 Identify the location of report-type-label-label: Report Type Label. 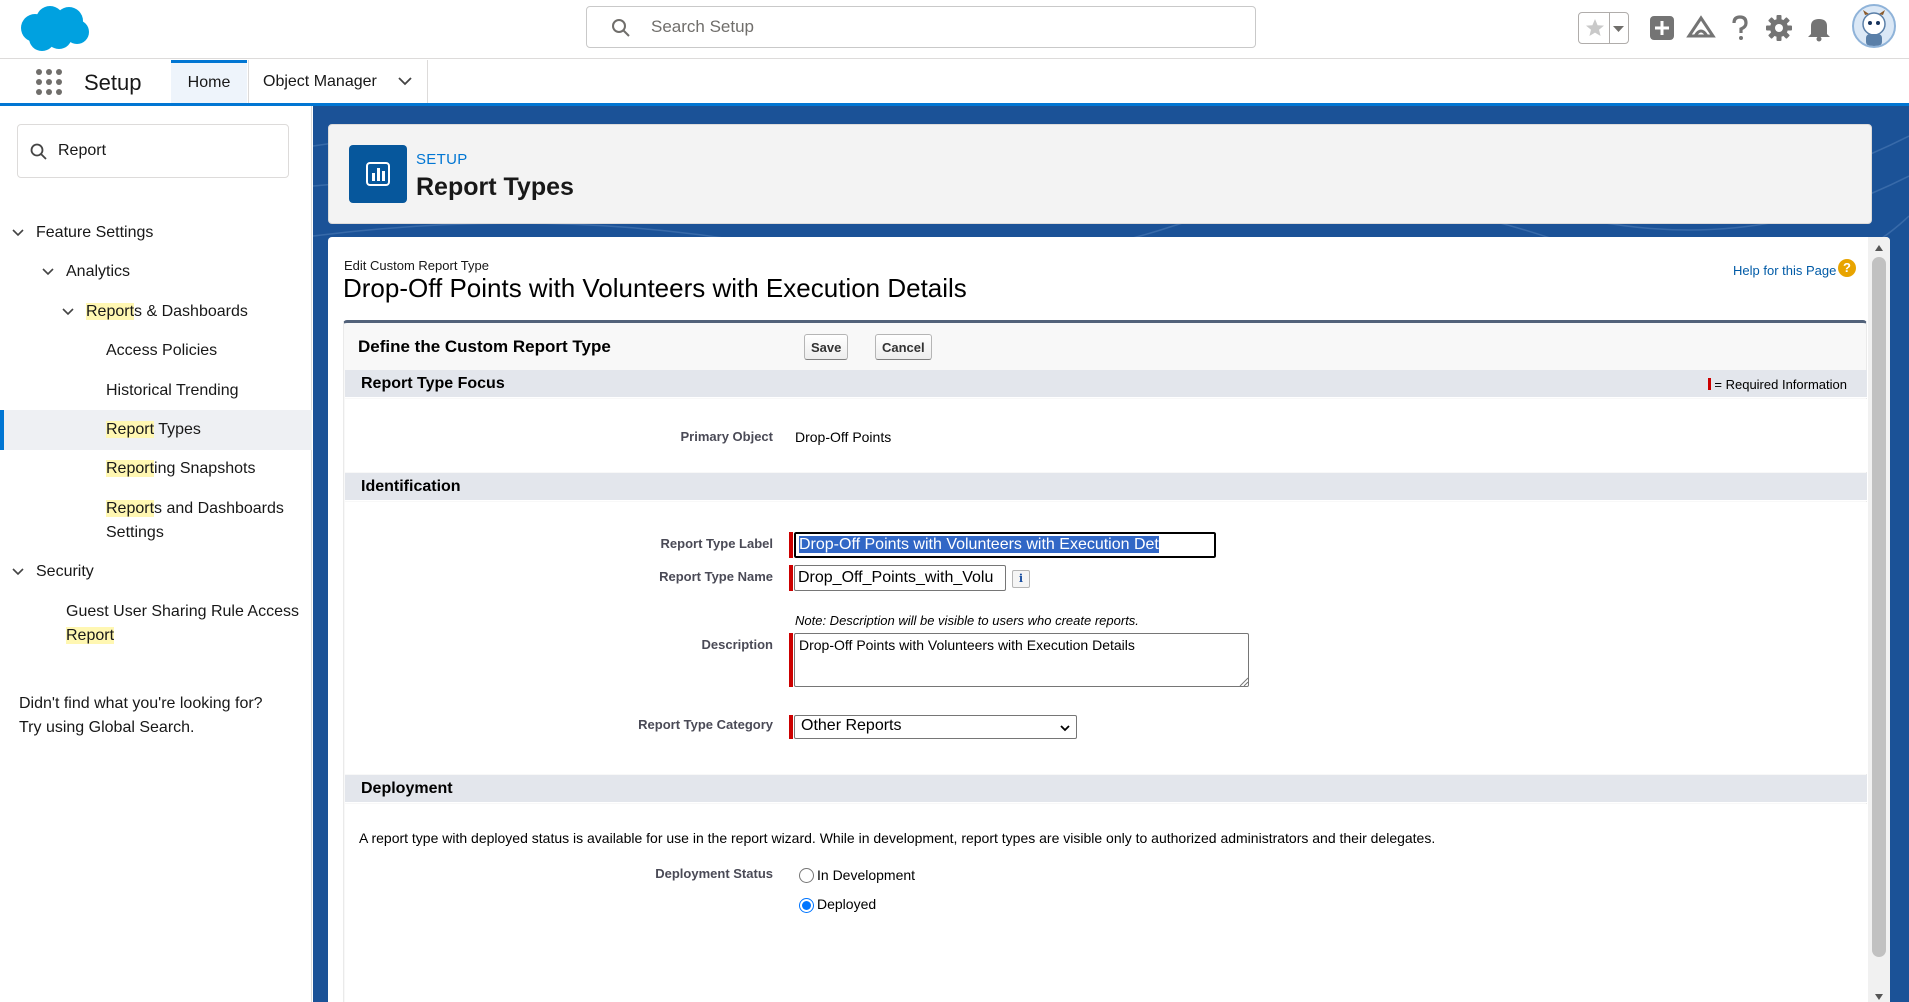
(716, 543).